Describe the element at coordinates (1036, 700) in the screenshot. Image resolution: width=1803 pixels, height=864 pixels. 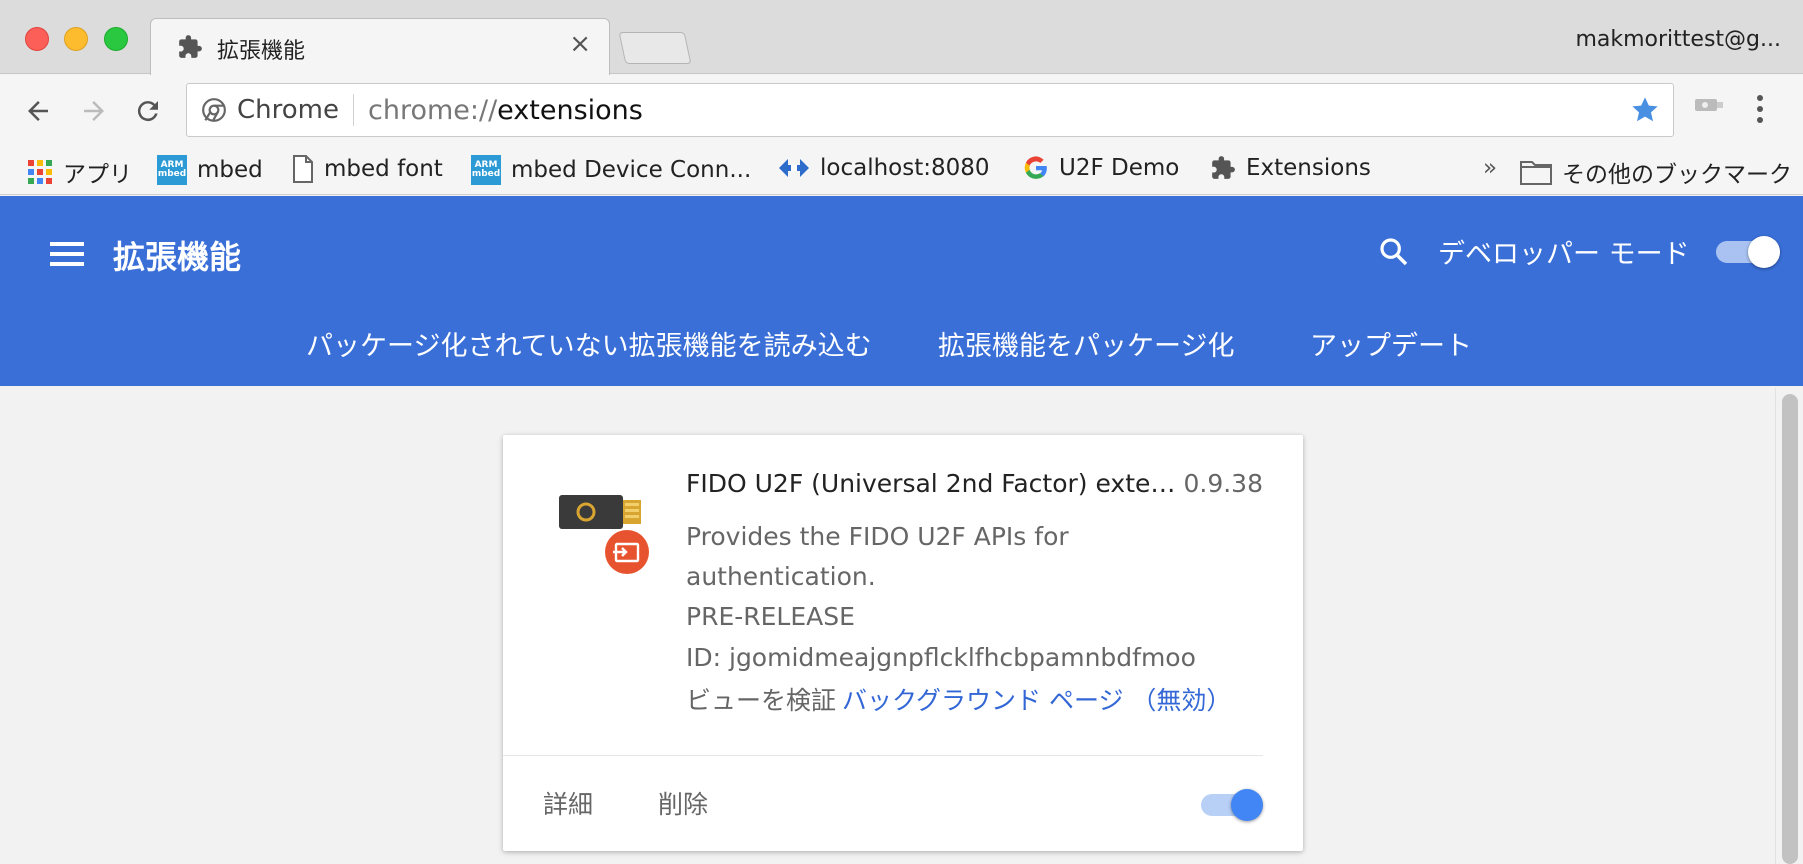
I see `background-page-link: バックグラウンド ページ （無効）` at that location.